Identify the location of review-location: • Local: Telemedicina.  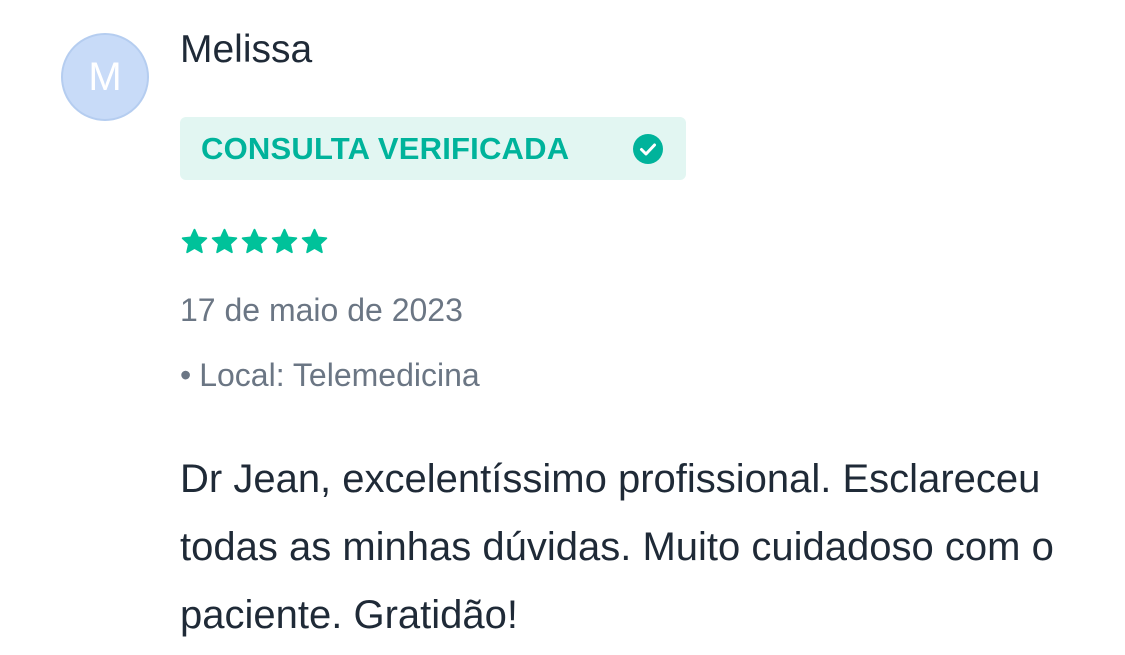
(330, 375).